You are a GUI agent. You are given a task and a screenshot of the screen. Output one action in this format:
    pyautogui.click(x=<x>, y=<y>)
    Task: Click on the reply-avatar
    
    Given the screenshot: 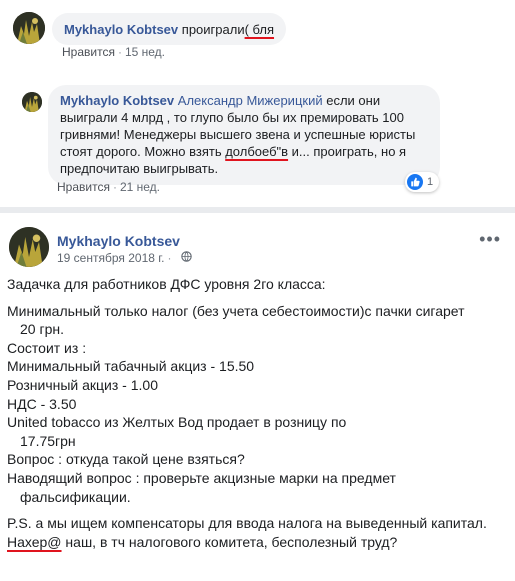 What is the action you would take?
    pyautogui.click(x=32, y=102)
    